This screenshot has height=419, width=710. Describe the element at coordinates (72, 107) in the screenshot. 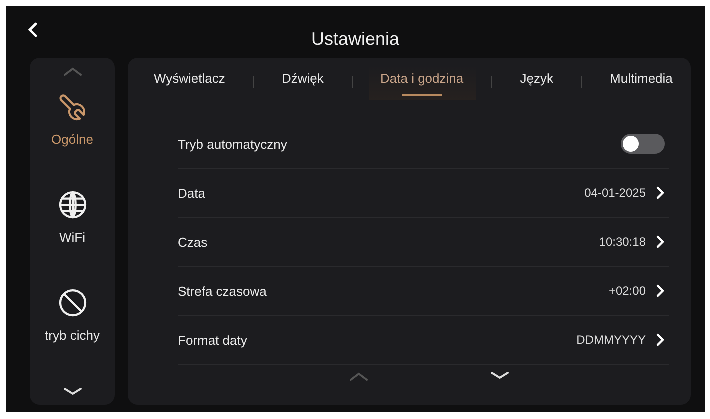

I see `wrench-icon` at that location.